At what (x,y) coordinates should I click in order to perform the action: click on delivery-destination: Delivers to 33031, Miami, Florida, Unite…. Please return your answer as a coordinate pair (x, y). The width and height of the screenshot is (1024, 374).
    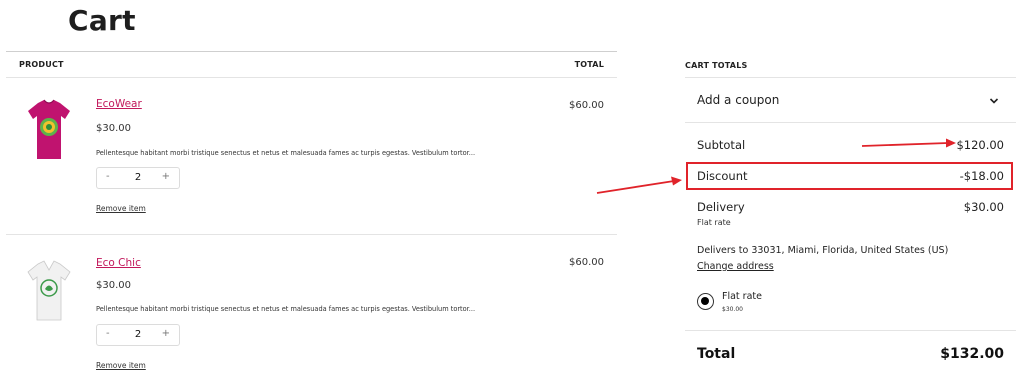
    Looking at the image, I should click on (823, 250).